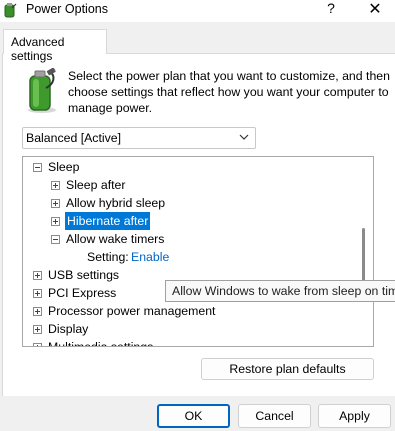 This screenshot has width=395, height=431. I want to click on power-plan-value: Balanced [Active], so click(74, 138).